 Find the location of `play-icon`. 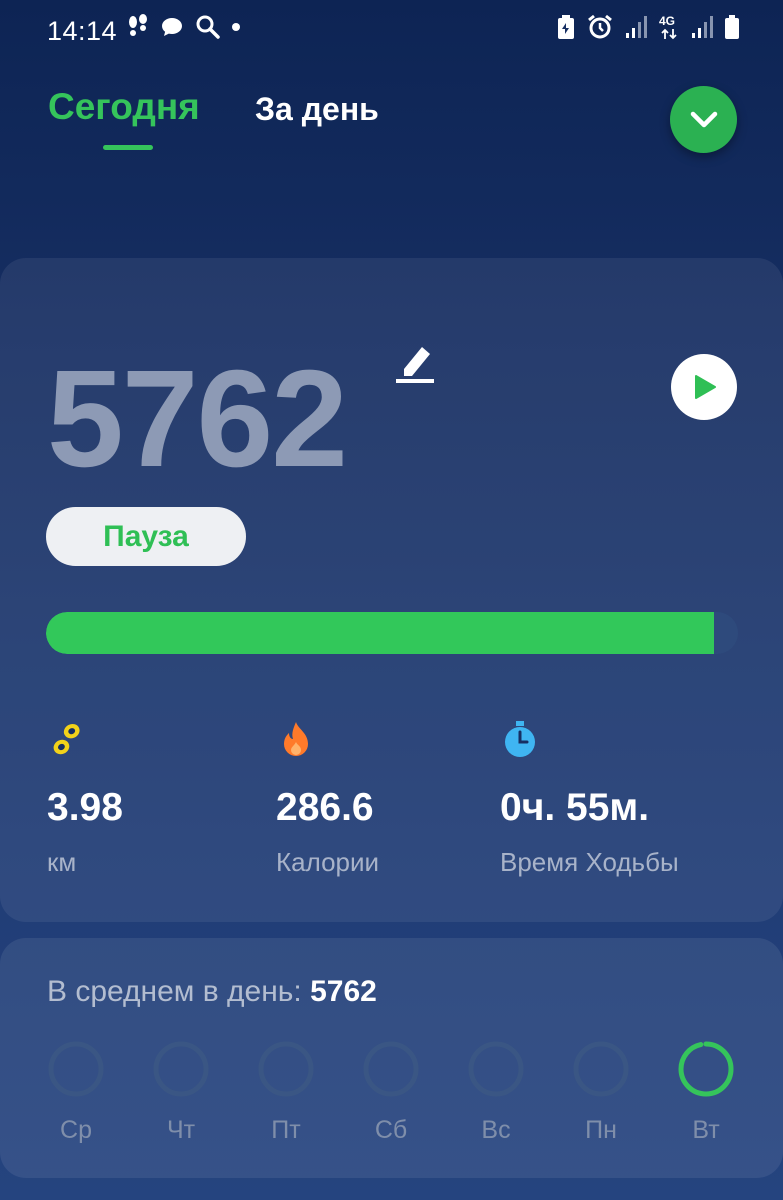

play-icon is located at coordinates (705, 387).